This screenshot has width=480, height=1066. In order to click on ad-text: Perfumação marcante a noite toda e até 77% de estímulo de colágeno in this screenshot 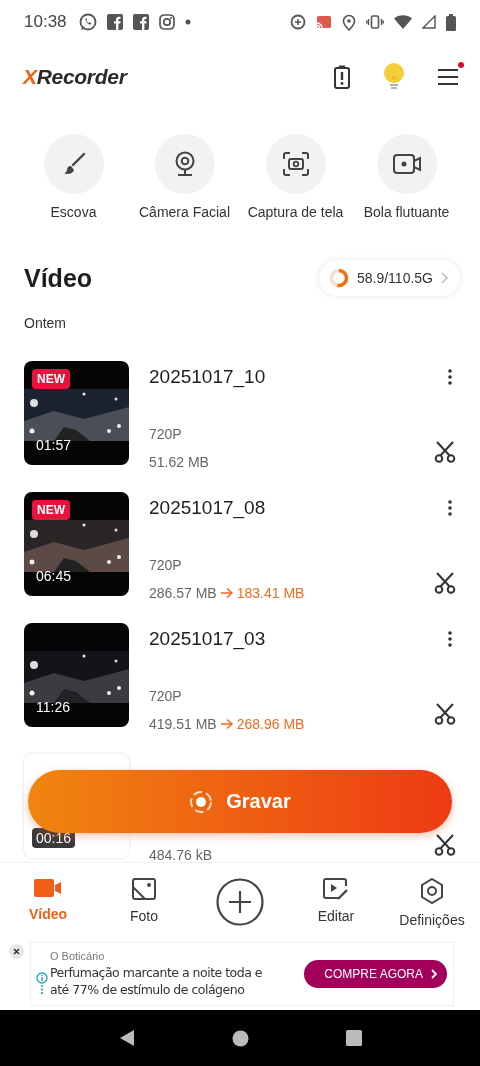, I will do `click(156, 981)`.